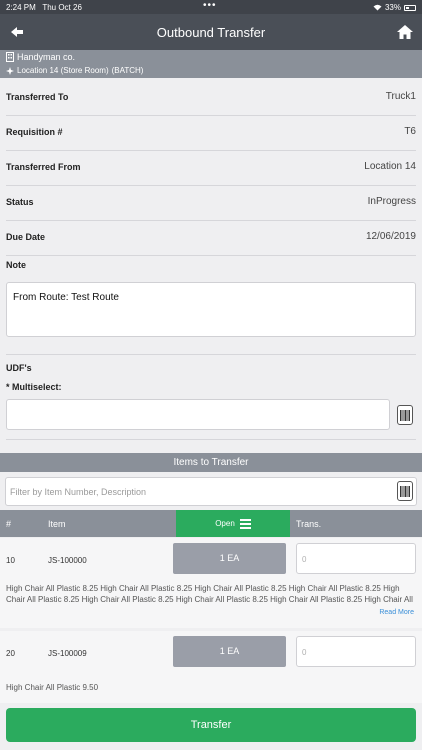 This screenshot has width=422, height=750. I want to click on column-number: #, so click(9, 524).